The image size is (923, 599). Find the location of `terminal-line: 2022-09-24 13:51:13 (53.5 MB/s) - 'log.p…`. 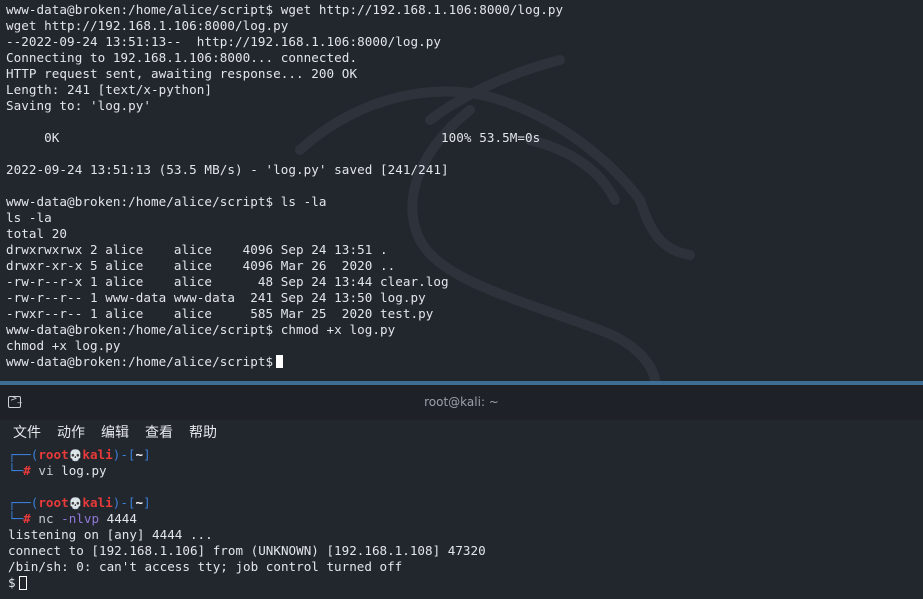

terminal-line: 2022-09-24 13:51:13 (53.5 MB/s) - 'log.p… is located at coordinates (227, 169).